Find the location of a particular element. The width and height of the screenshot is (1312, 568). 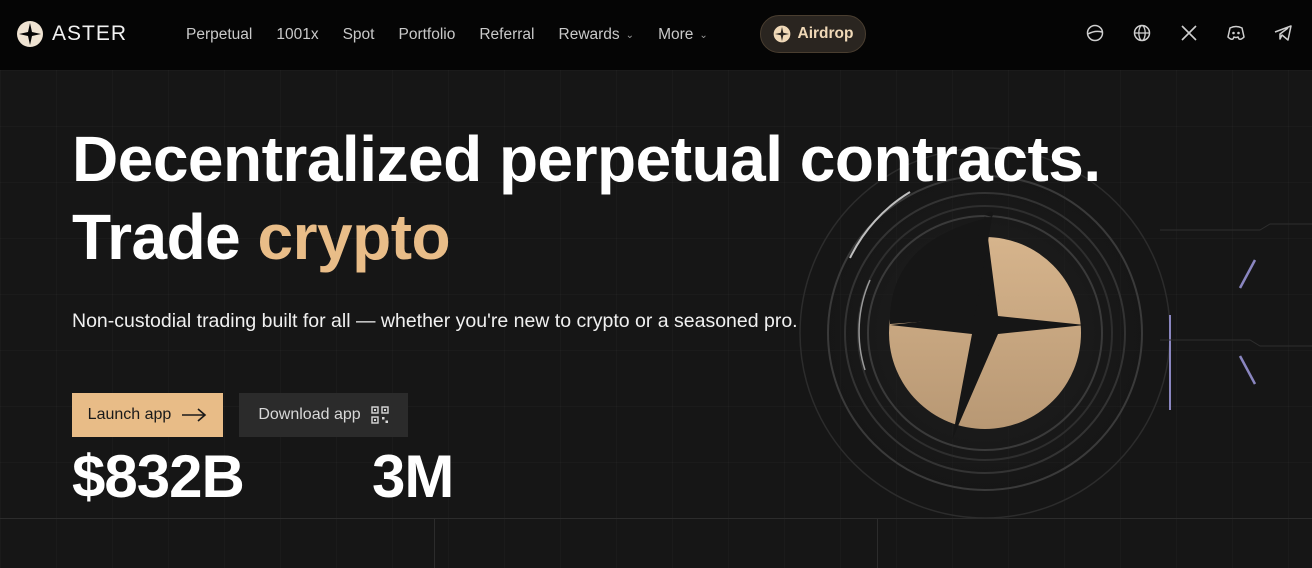

download-app-button: Download app is located at coordinates (323, 415).